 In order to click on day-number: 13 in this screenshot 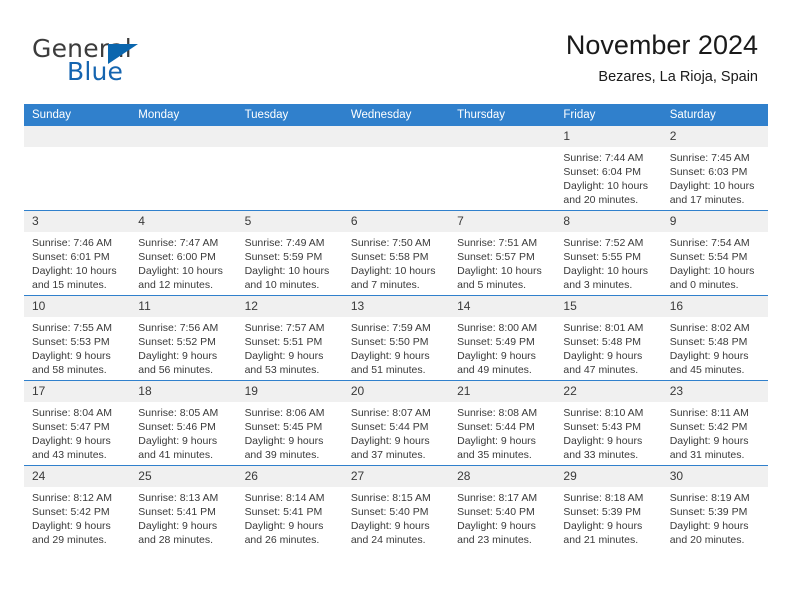, I will do `click(396, 306)`.